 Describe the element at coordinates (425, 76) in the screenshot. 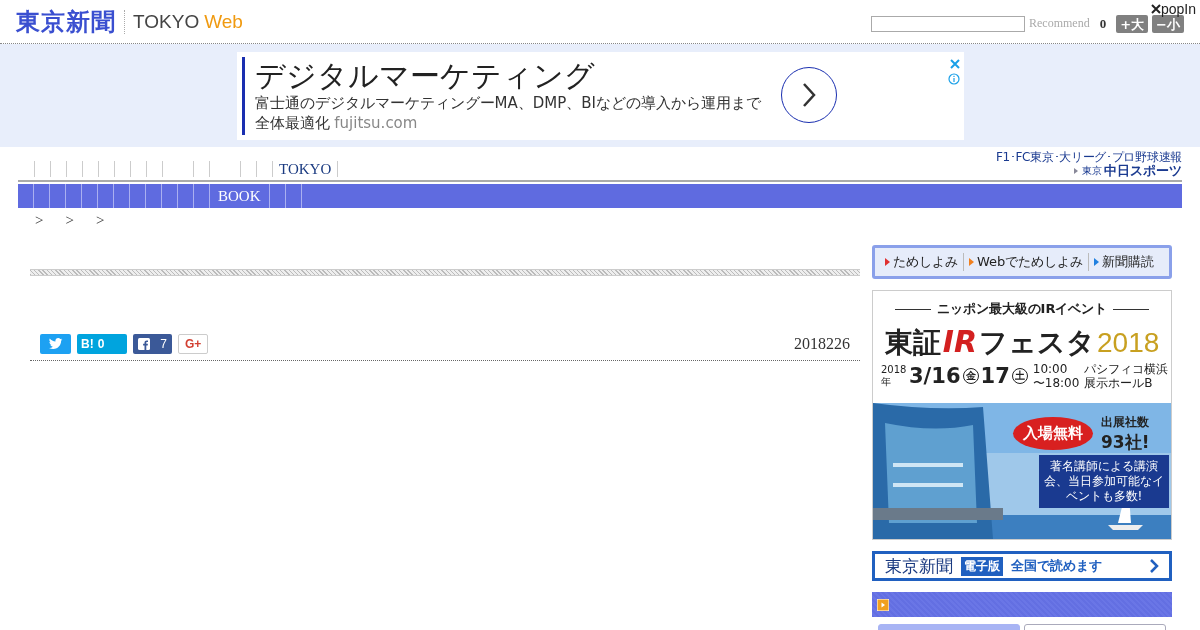

I see `ad-title: デジタルマーケティング` at that location.